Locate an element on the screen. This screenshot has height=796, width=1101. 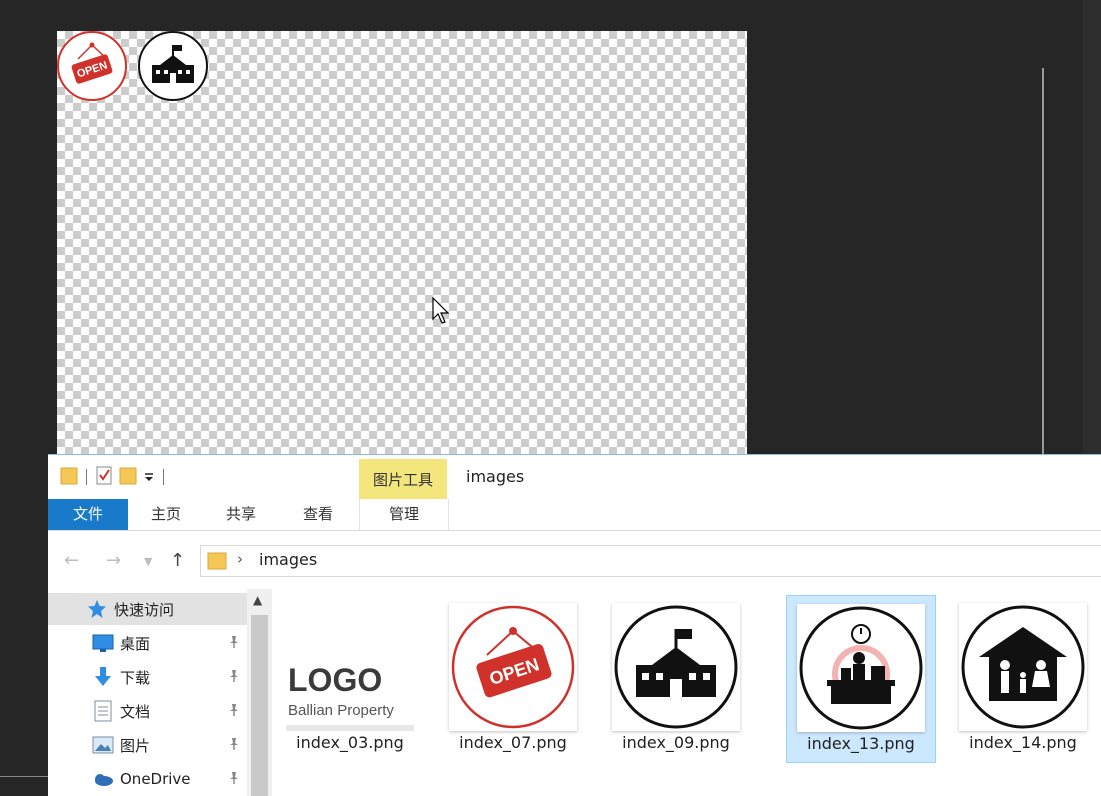
open-sign-thumbnail: OPEN is located at coordinates (513, 667).